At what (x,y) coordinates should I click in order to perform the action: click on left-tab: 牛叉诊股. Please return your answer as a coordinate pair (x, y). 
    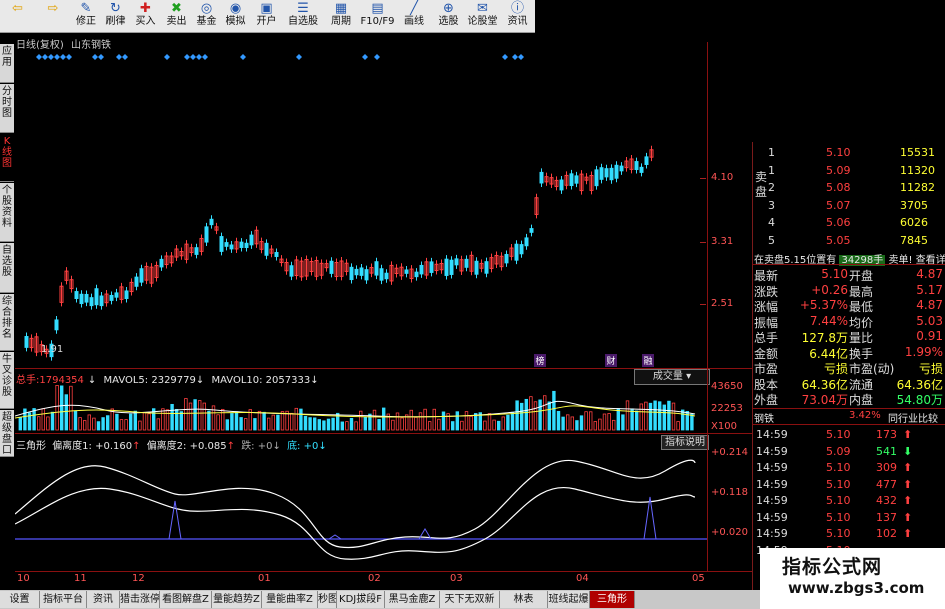
    Looking at the image, I should click on (7, 380).